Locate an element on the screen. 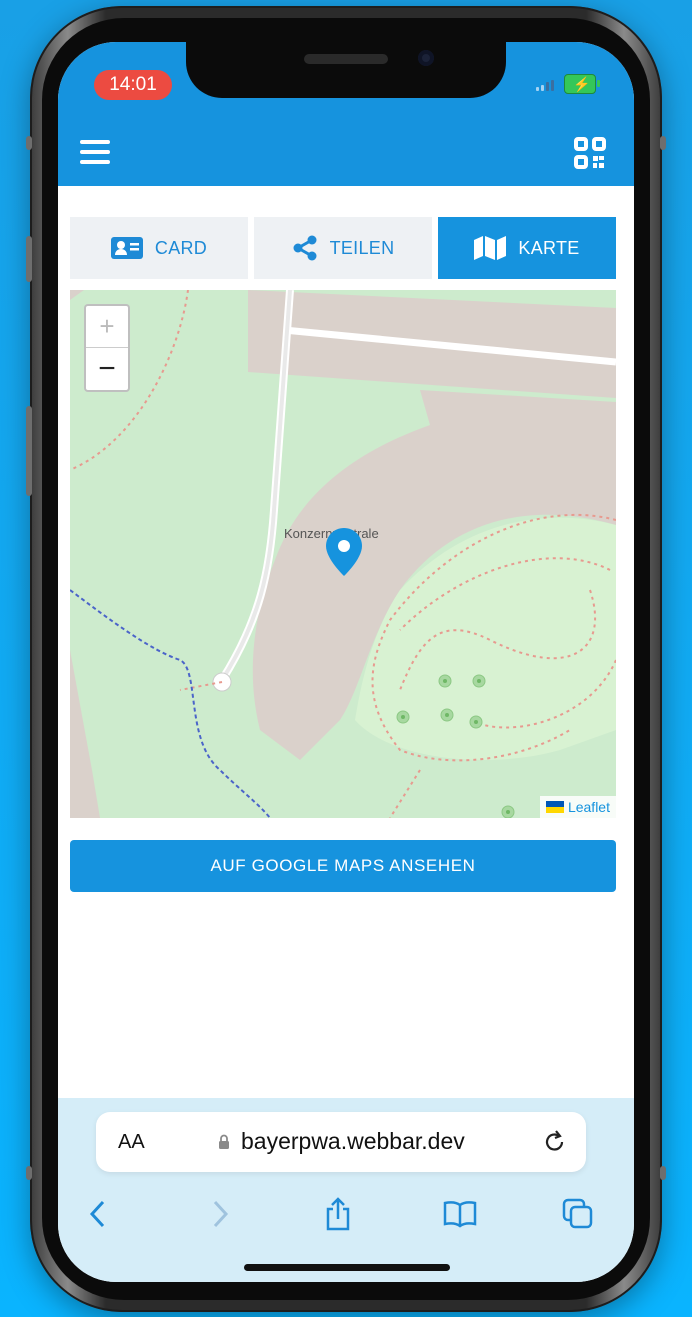  bookmarks-button is located at coordinates (460, 1214).